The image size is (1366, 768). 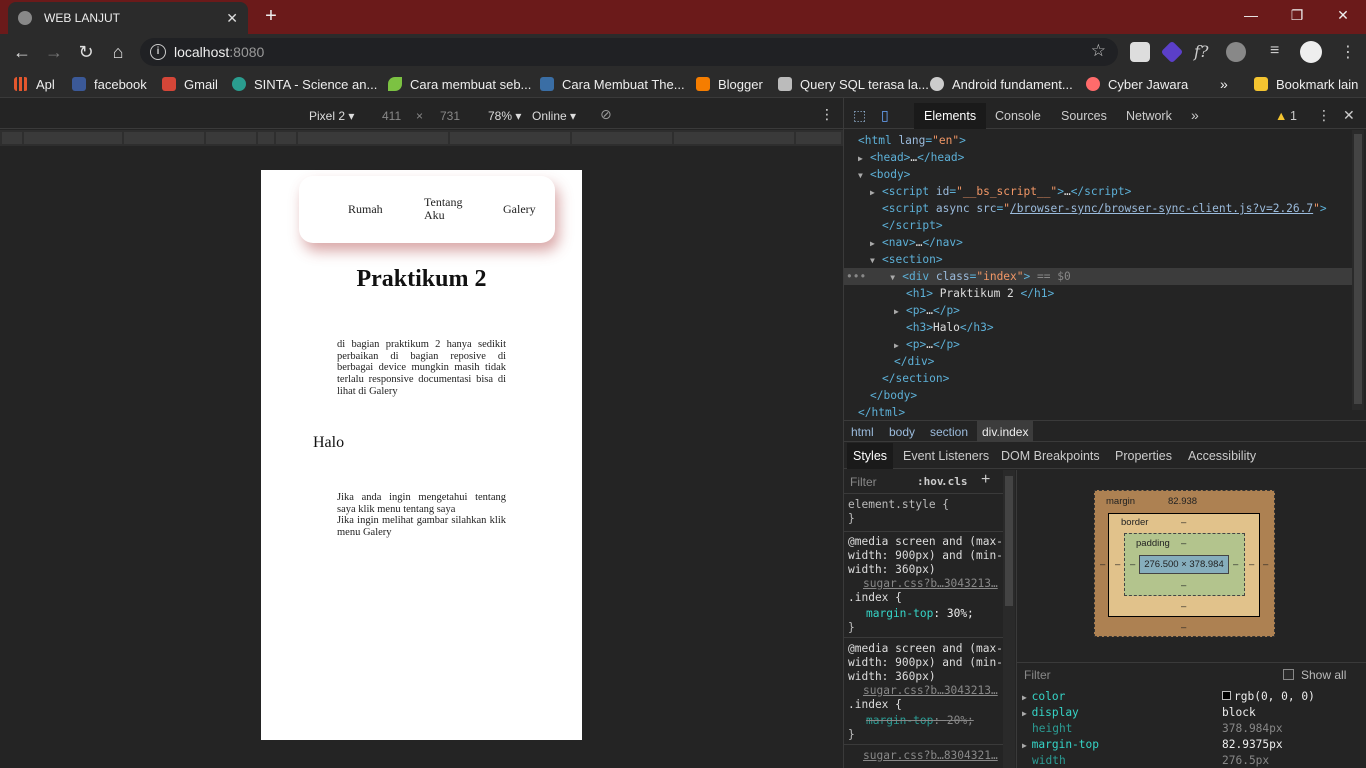 What do you see at coordinates (920, 614) in the screenshot?
I see `rule1-declaration: margin-top: 30%;` at bounding box center [920, 614].